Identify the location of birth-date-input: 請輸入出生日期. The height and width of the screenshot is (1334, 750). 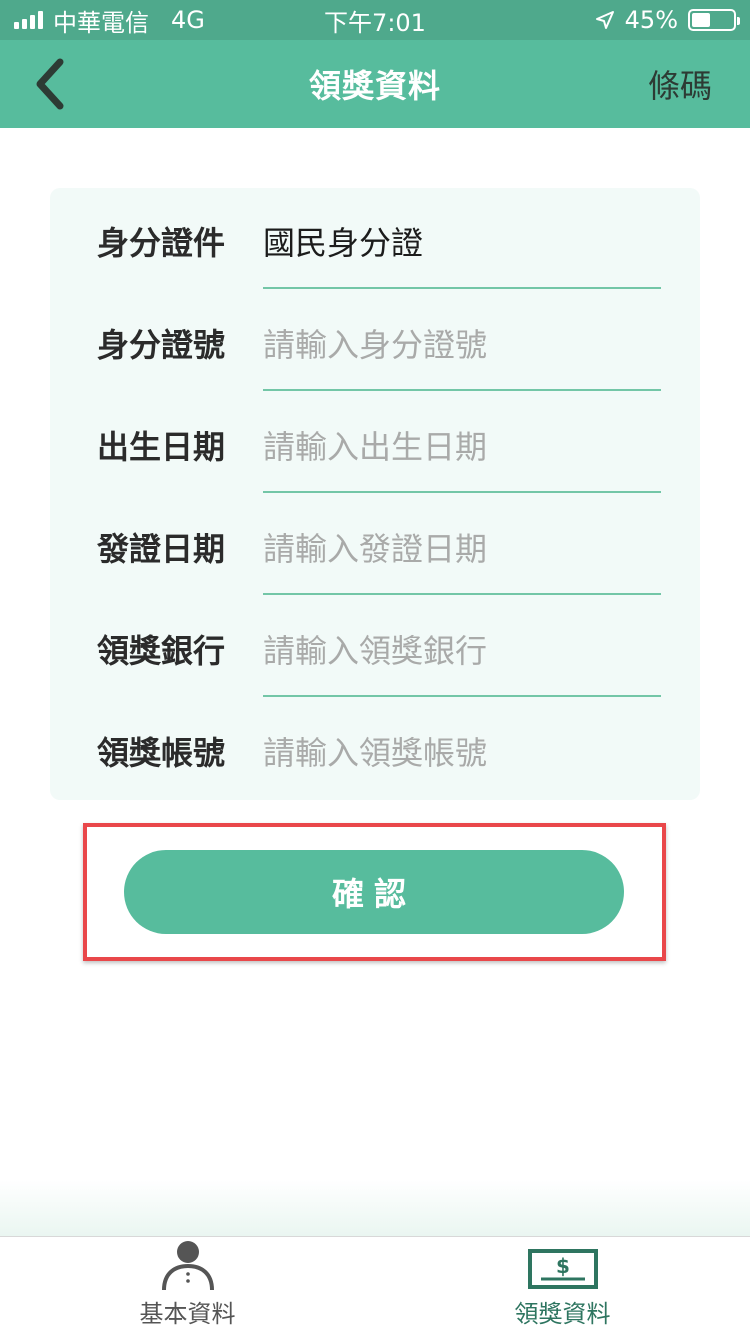
(461, 445).